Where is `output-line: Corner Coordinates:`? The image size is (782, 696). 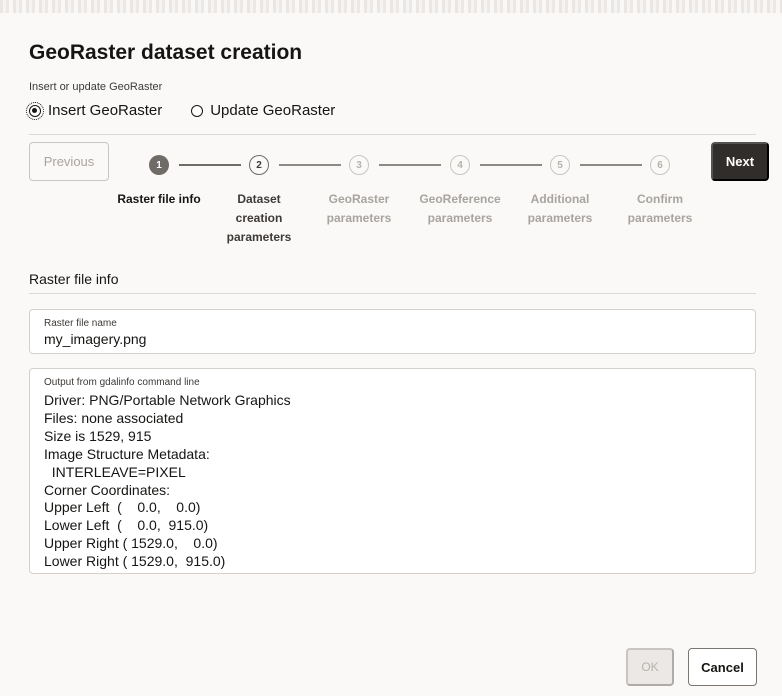
output-line: Corner Coordinates: is located at coordinates (107, 489).